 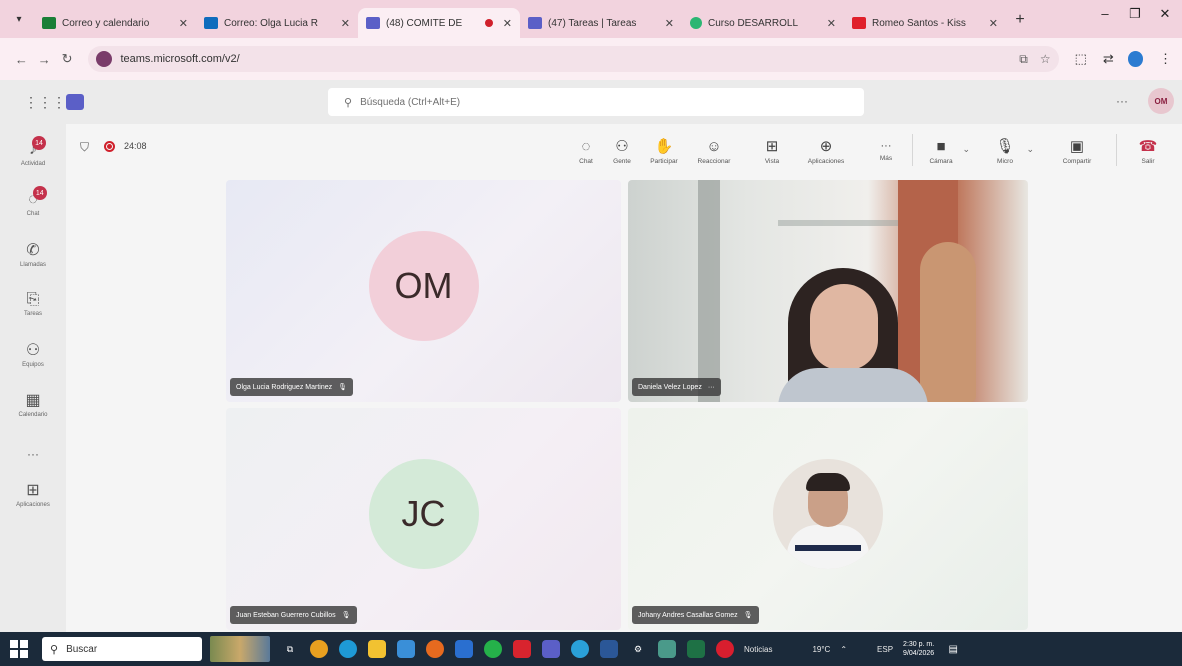 What do you see at coordinates (44, 59) in the screenshot?
I see `forward-icon: →` at bounding box center [44, 59].